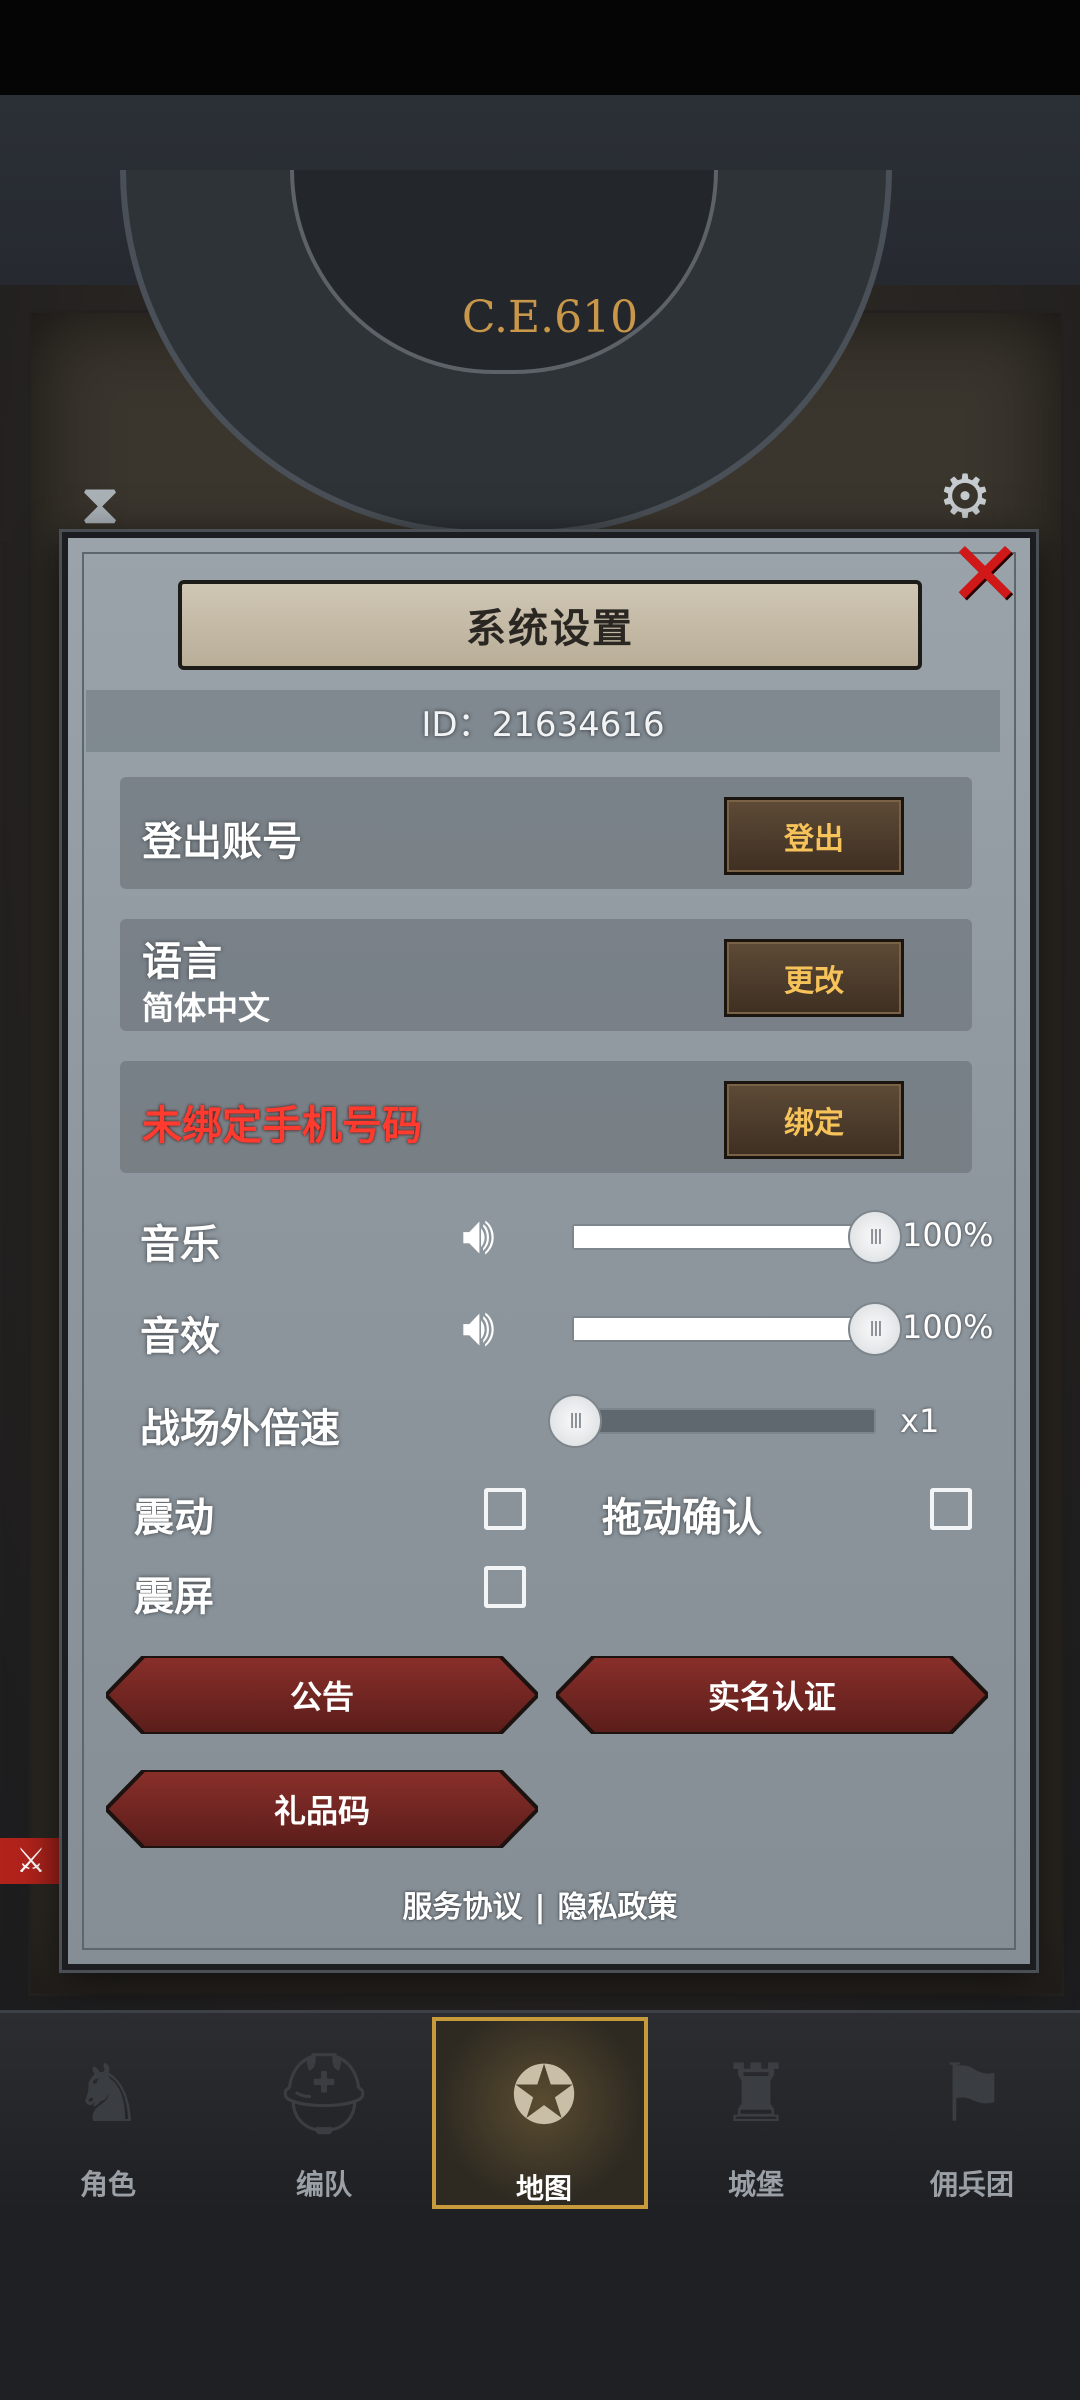 This screenshot has width=1080, height=2400. What do you see at coordinates (617, 1907) in the screenshot?
I see `privacy-link: 隐私政策` at bounding box center [617, 1907].